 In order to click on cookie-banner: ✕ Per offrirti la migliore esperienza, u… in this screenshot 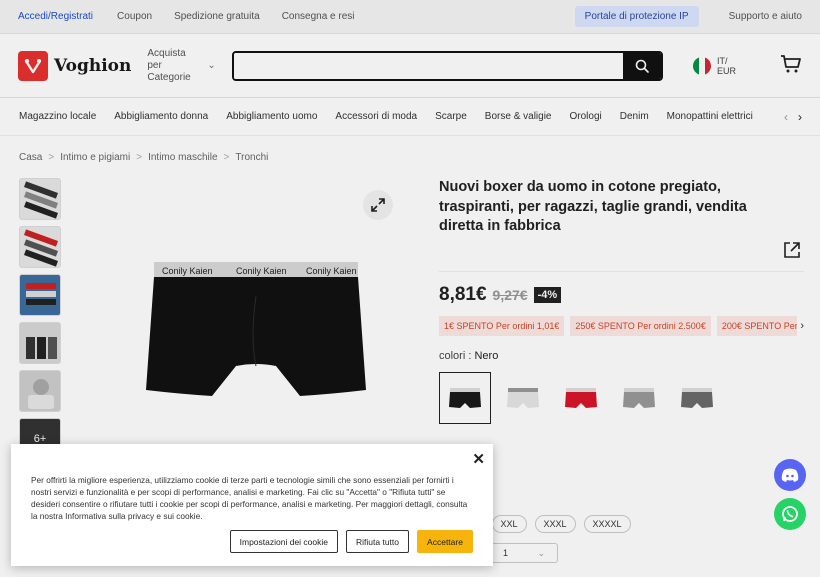, I will do `click(252, 505)`.